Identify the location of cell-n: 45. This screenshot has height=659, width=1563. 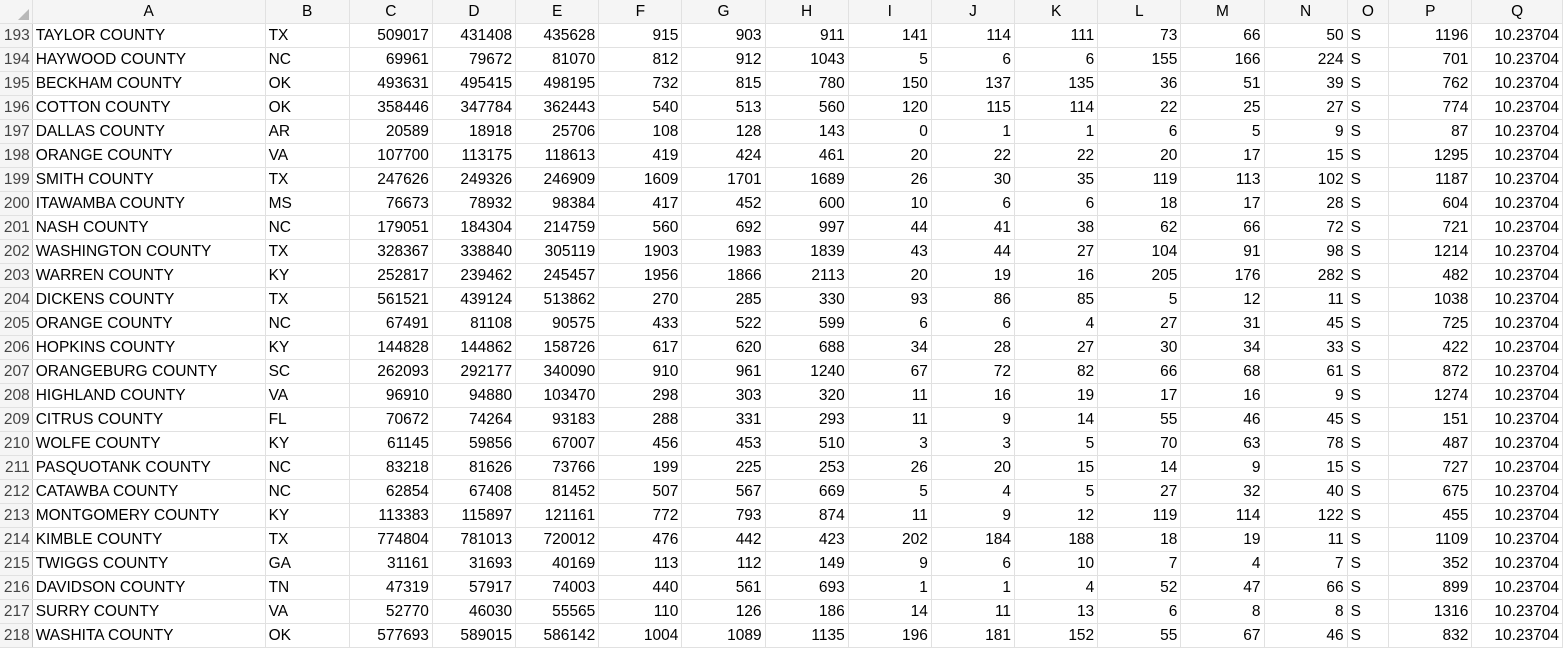
(1306, 419).